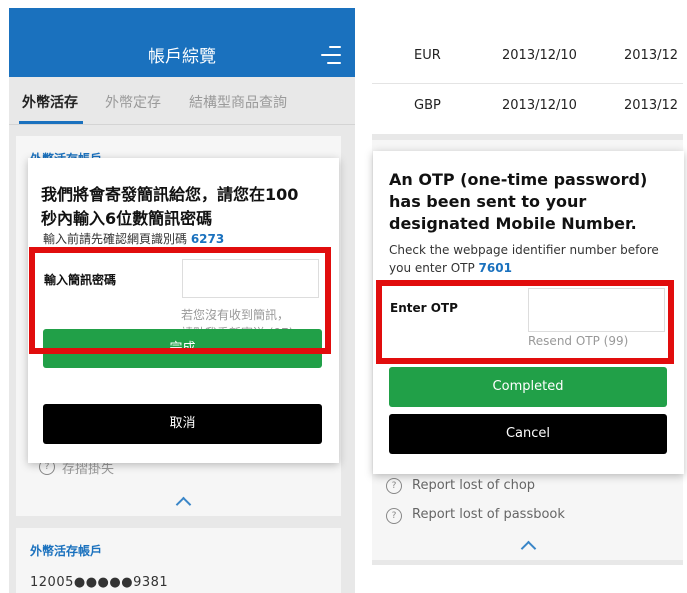 The image size is (687, 593). I want to click on tab-bar: 外幣活存 外幣定存 結構型商品查詢, so click(182, 101).